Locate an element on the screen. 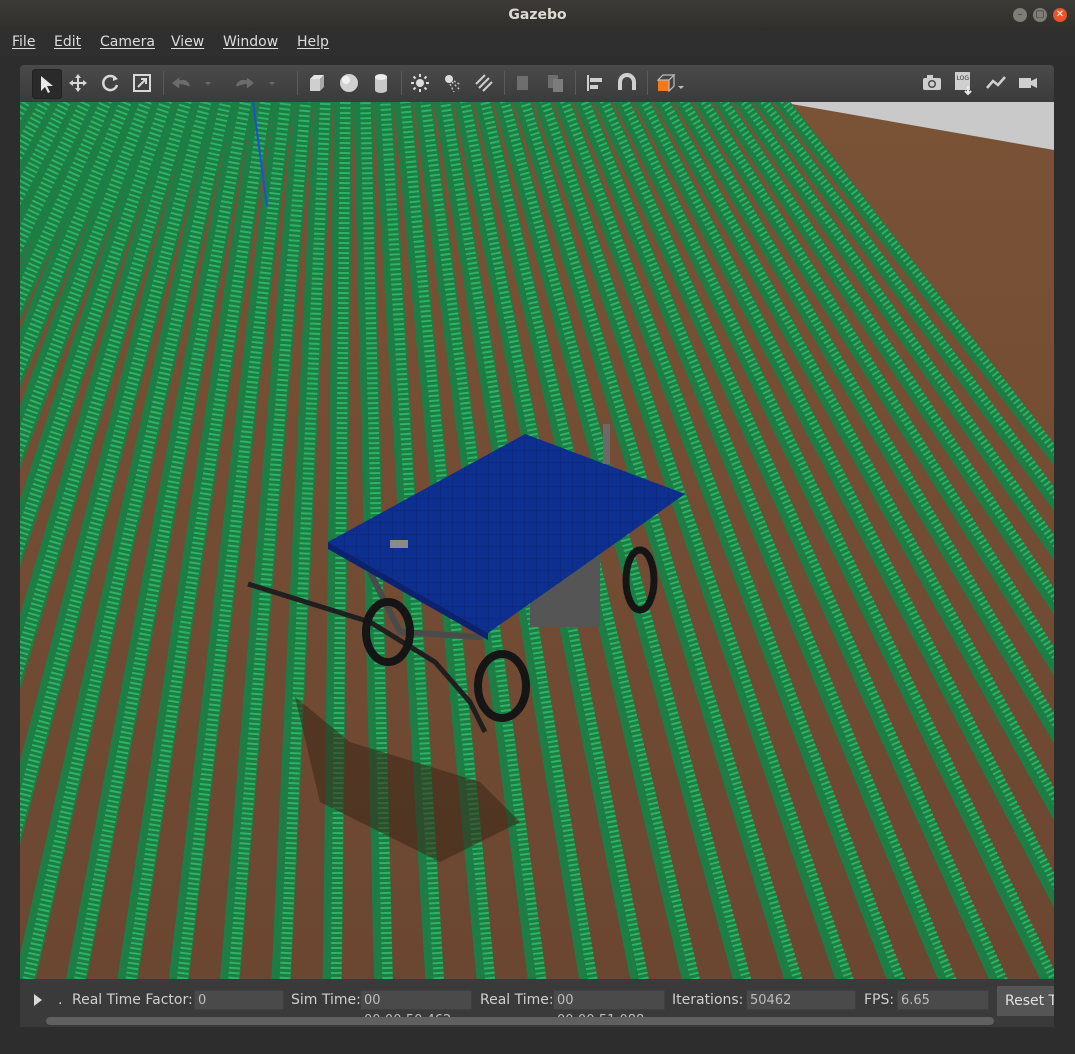  log-data-button: LOG is located at coordinates (964, 83).